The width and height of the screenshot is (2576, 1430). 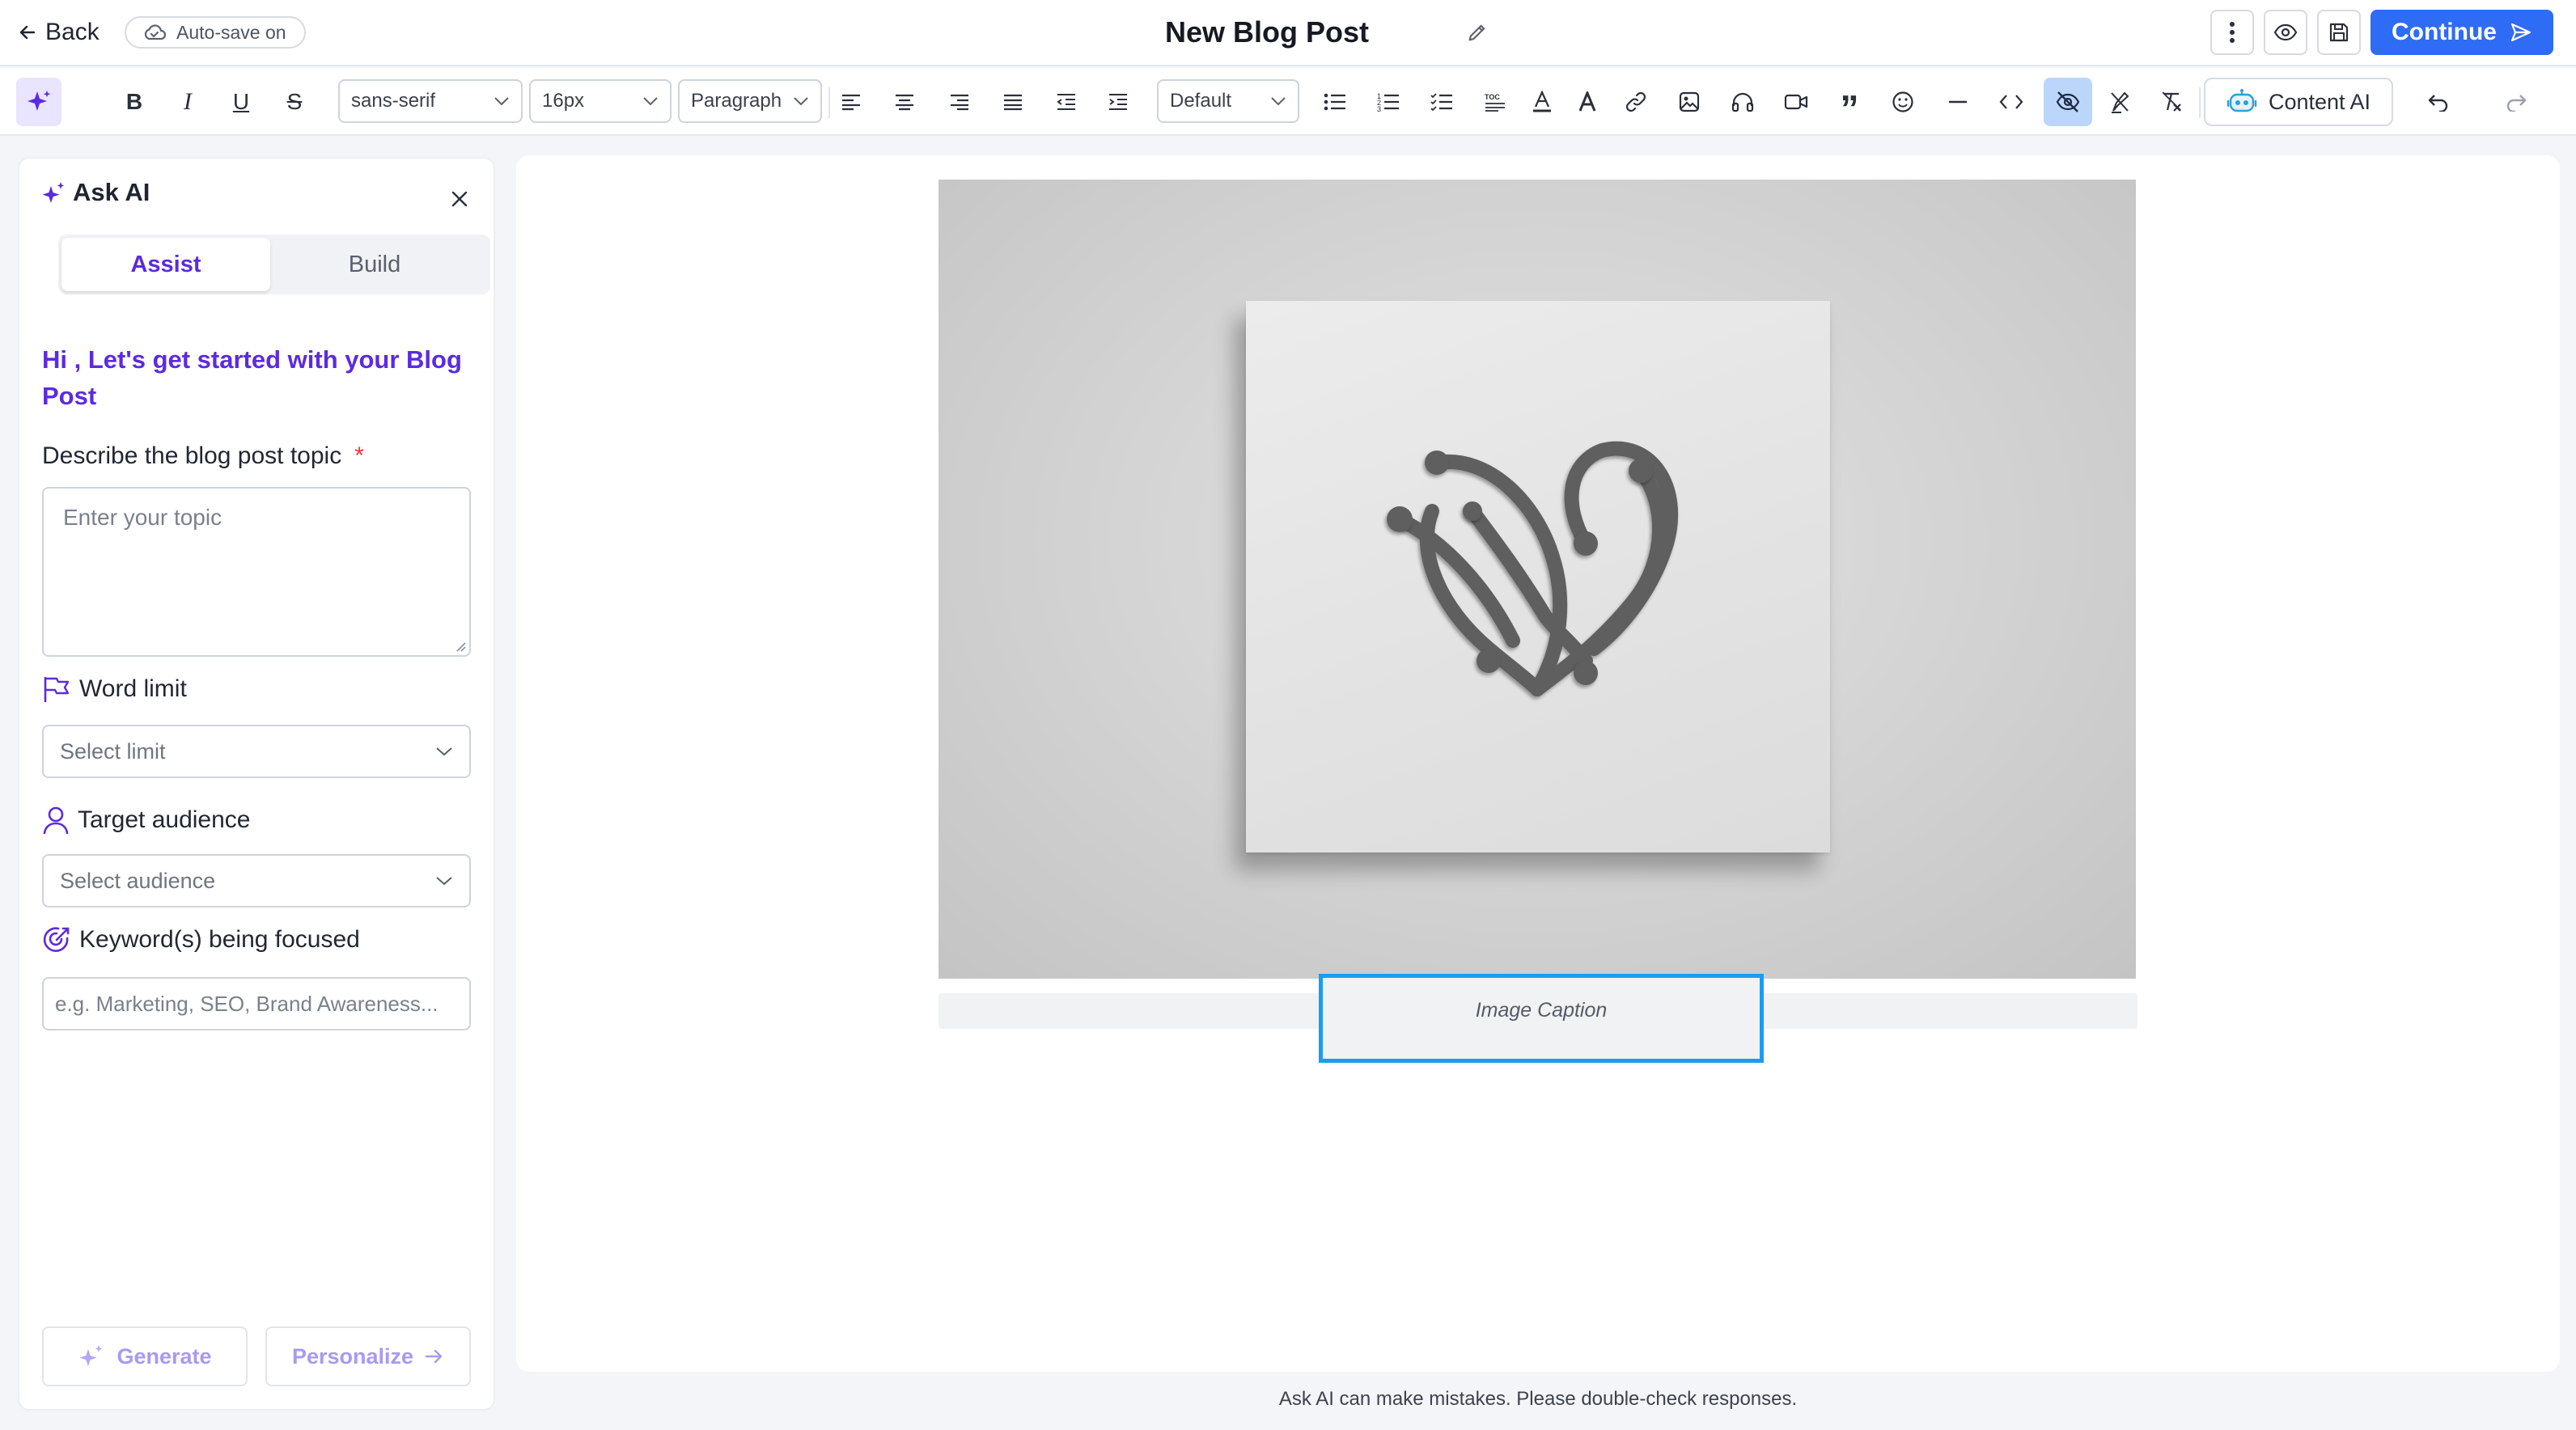 I want to click on link-button, so click(x=1636, y=102).